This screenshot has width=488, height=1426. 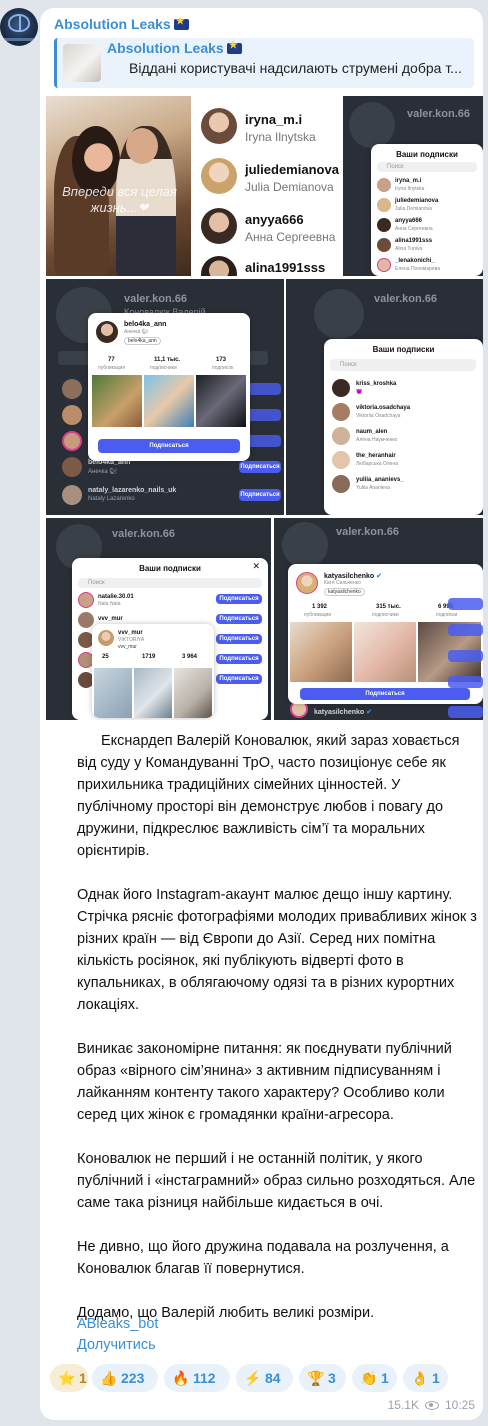 I want to click on reaction-fire: 🔥 112, so click(x=197, y=1378).